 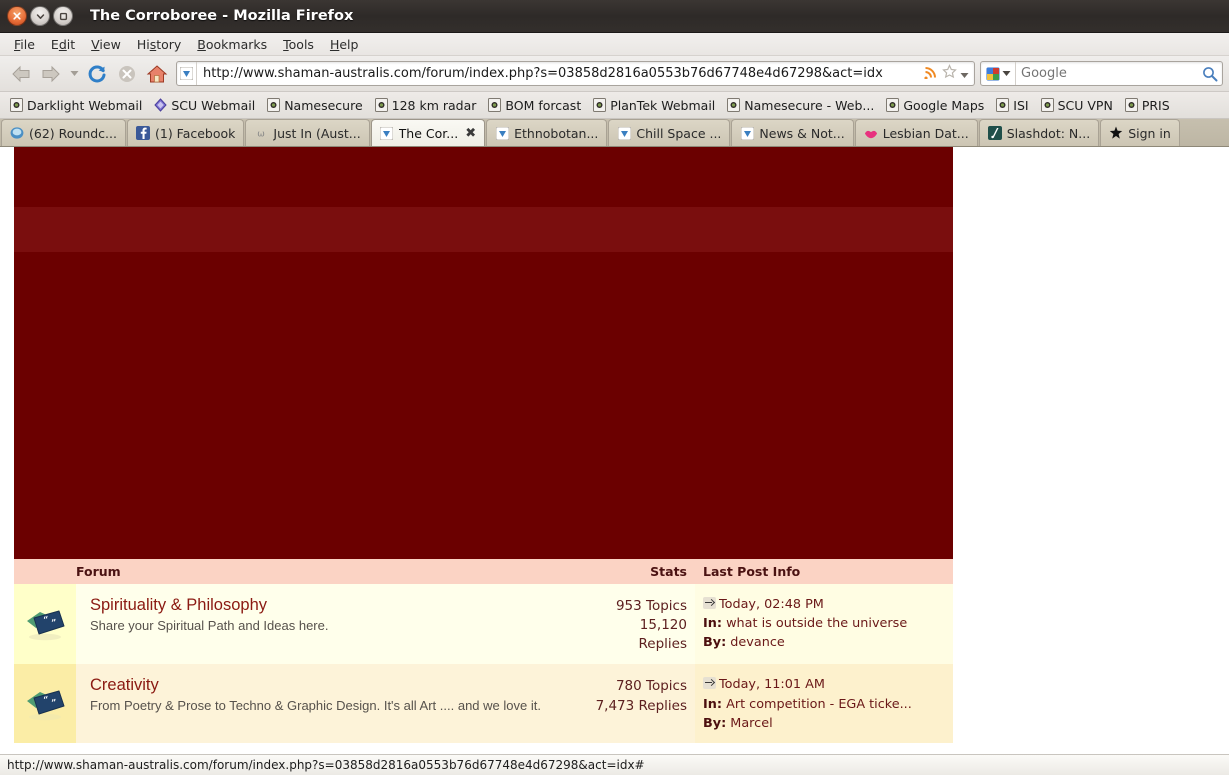 What do you see at coordinates (74, 74) in the screenshot?
I see `history-dropdown-icon` at bounding box center [74, 74].